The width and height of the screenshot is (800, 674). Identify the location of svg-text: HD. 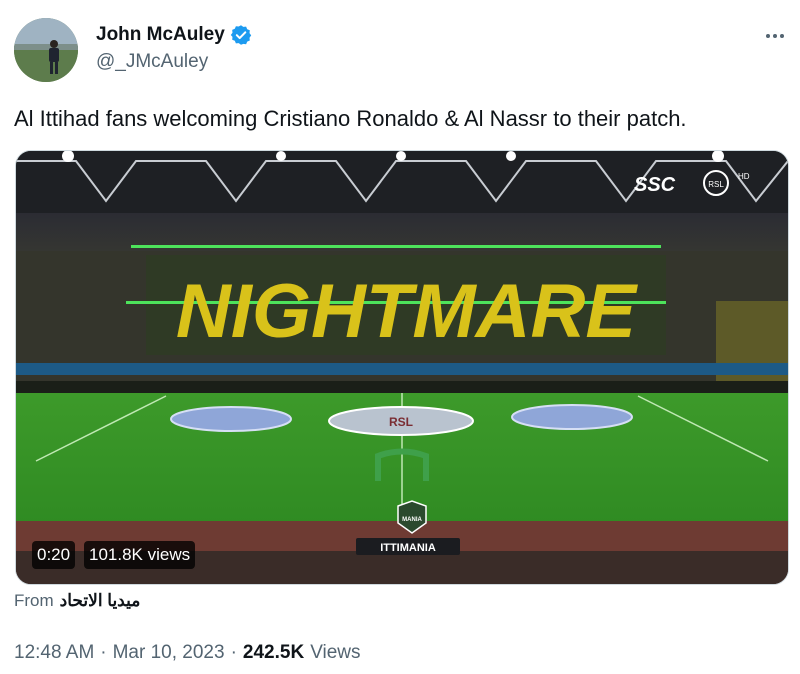
(744, 176).